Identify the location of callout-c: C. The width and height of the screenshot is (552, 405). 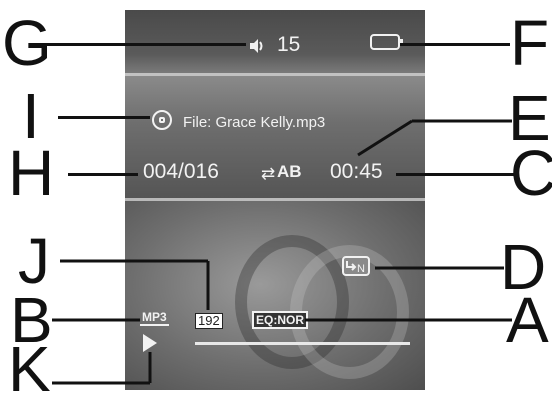
(531, 173).